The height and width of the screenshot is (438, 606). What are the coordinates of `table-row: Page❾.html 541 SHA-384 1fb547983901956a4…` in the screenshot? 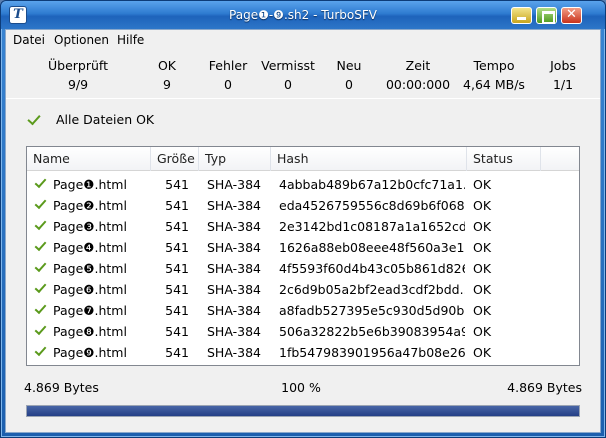 It's located at (303, 352).